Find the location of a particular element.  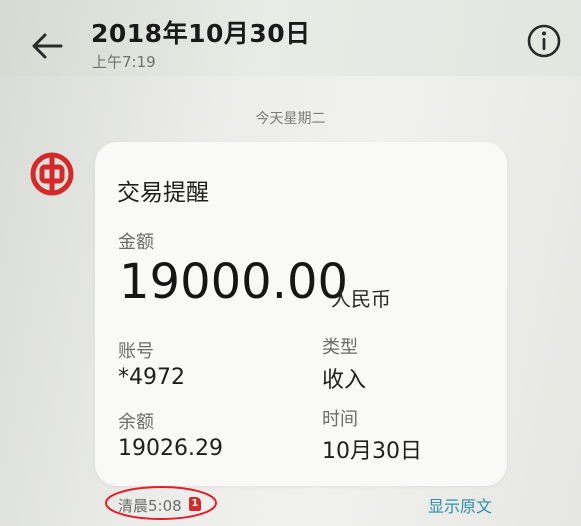

balance-value: 19026.29 is located at coordinates (170, 448).